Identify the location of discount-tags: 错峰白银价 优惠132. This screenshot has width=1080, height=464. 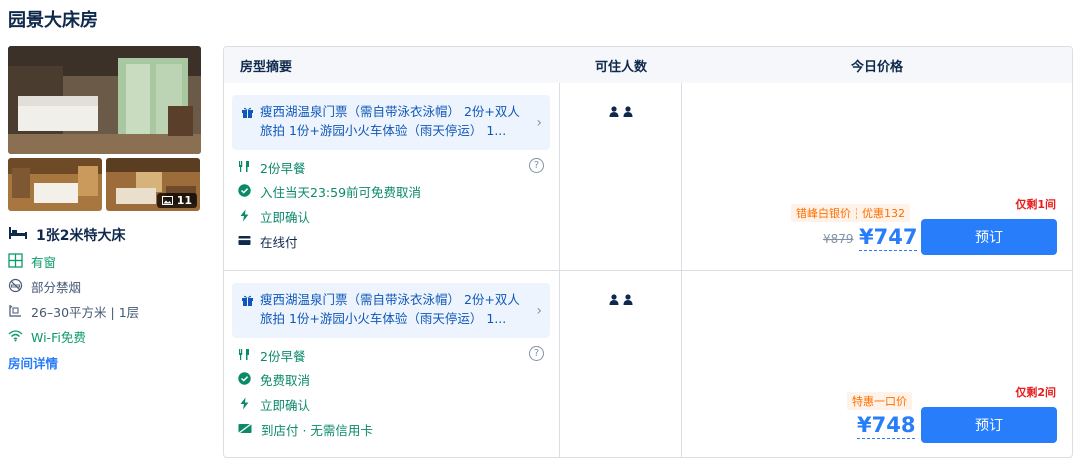
(850, 213).